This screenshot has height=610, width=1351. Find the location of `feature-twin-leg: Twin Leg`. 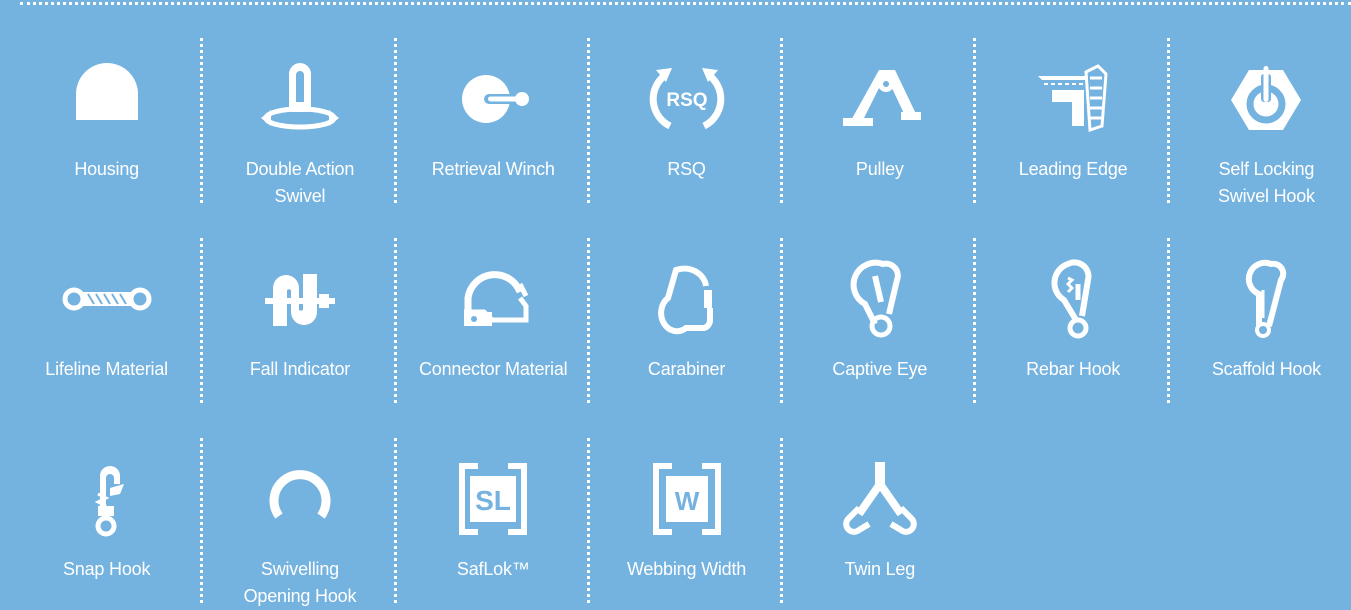

feature-twin-leg: Twin Leg is located at coordinates (879, 523).